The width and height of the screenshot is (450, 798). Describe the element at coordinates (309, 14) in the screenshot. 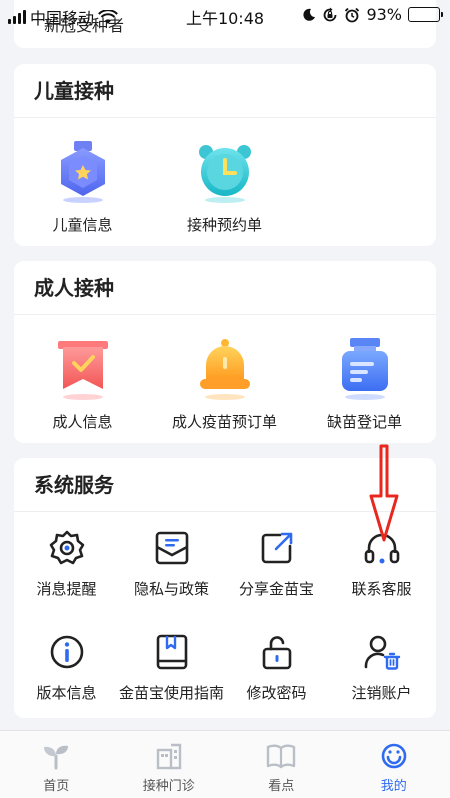

I see `moon-icon` at that location.